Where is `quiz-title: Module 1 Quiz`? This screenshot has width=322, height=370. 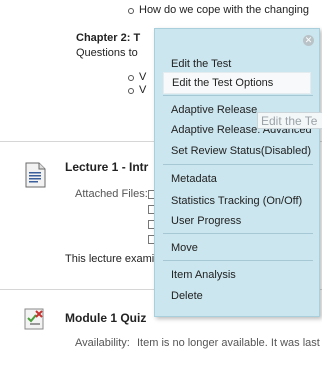
quiz-title: Module 1 Quiz is located at coordinates (105, 318).